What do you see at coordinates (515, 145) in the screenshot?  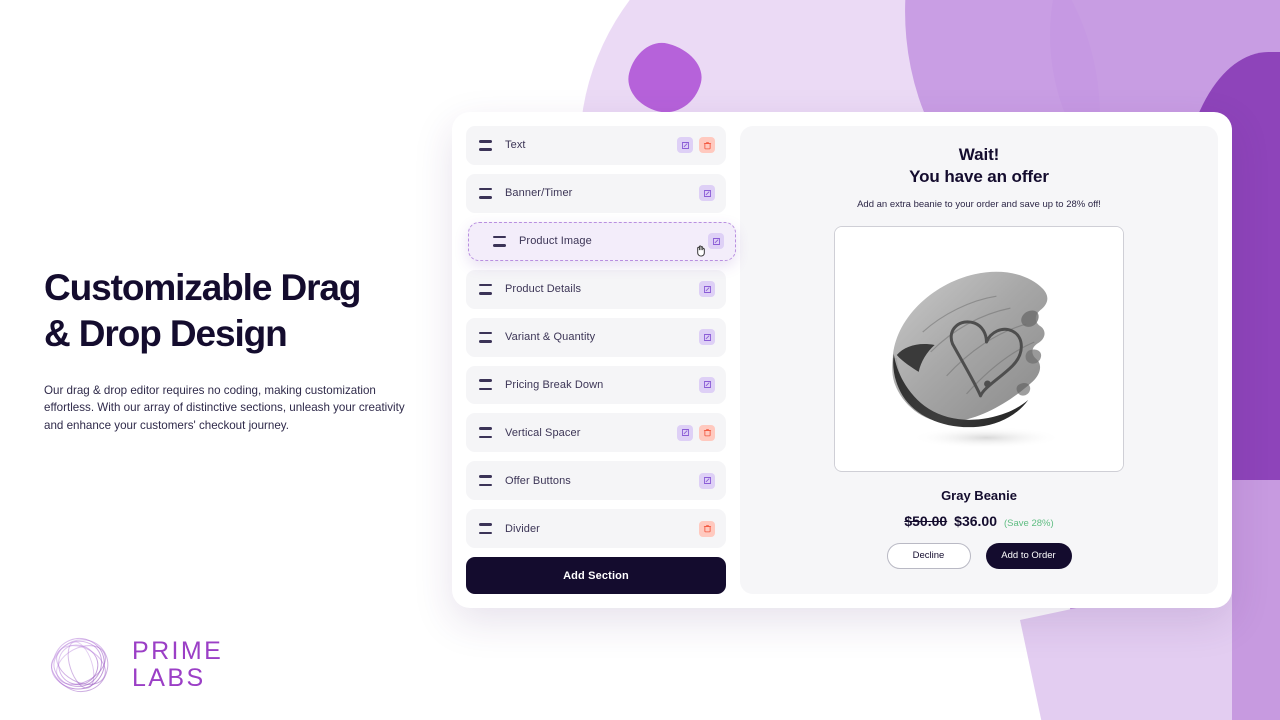 I see `section-label: Text` at bounding box center [515, 145].